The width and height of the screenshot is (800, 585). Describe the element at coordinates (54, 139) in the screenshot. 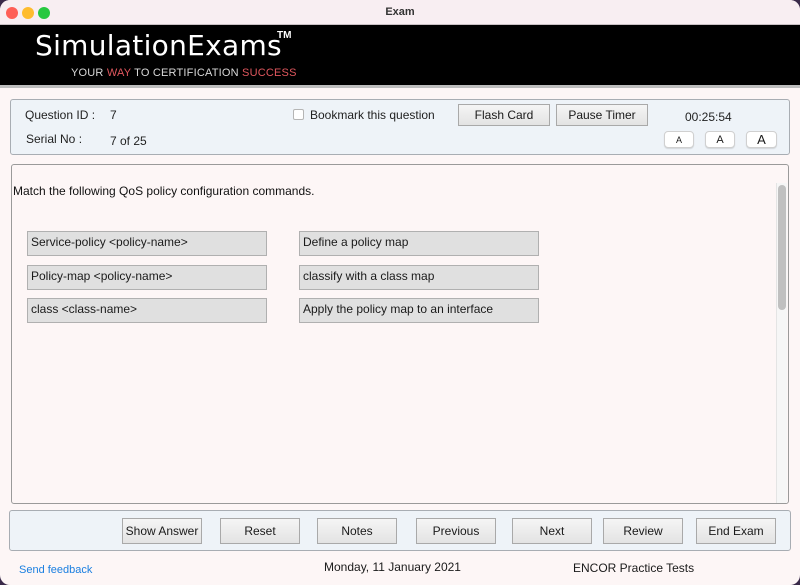

I see `serial-no-label: Serial No :` at that location.